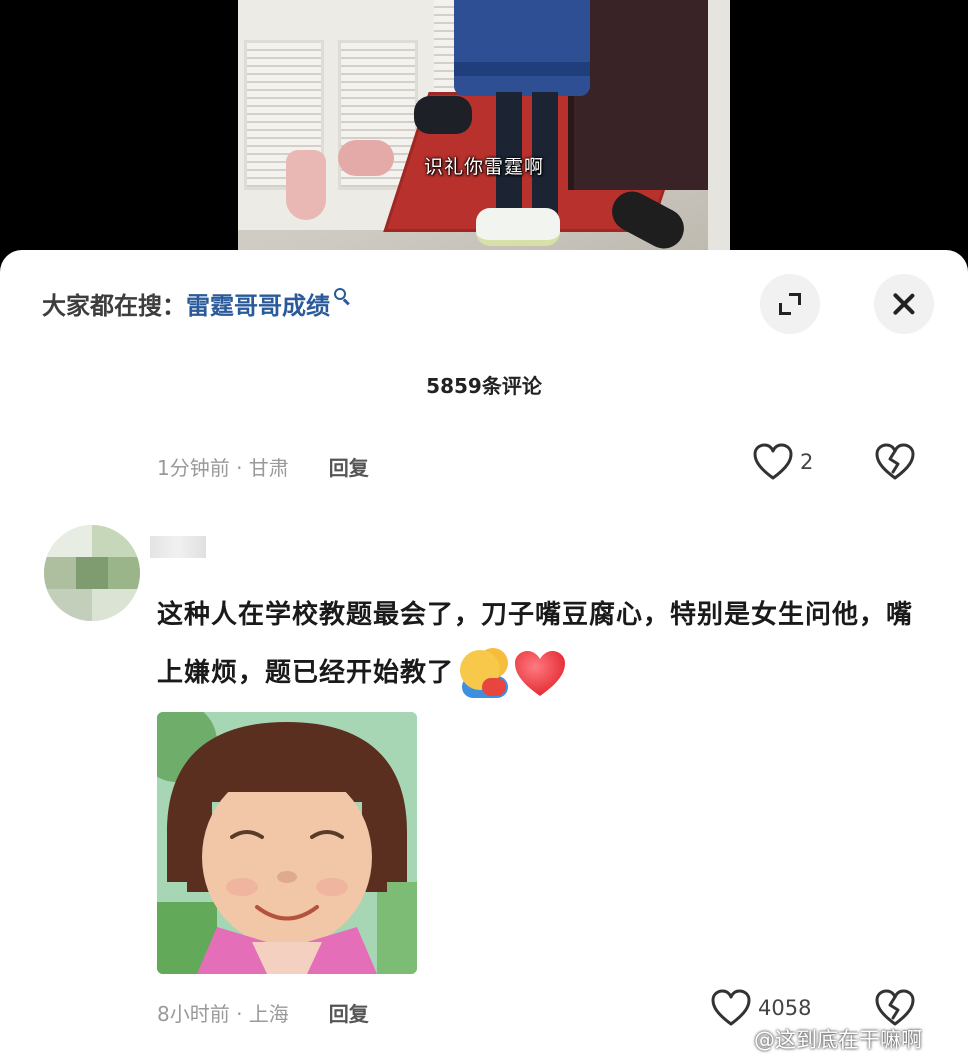 This screenshot has width=968, height=1062. Describe the element at coordinates (114, 306) in the screenshot. I see `trending-search-prefix: 大家都在搜：` at that location.